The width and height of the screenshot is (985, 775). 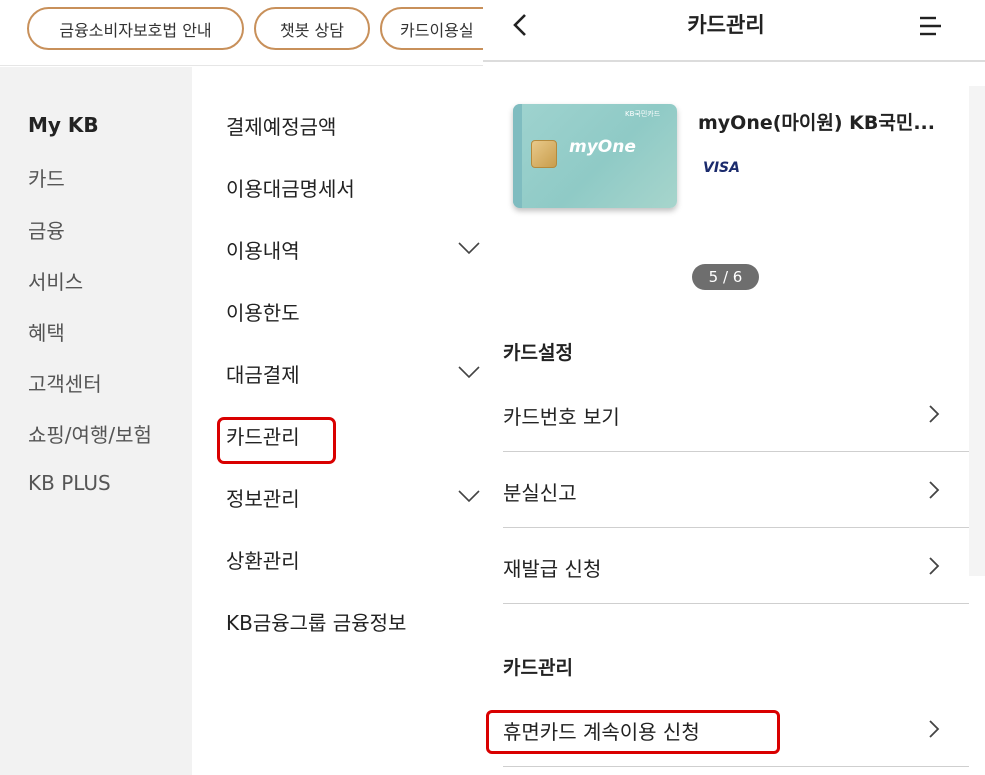 I want to click on hamburger-menu-icon, so click(x=930, y=26).